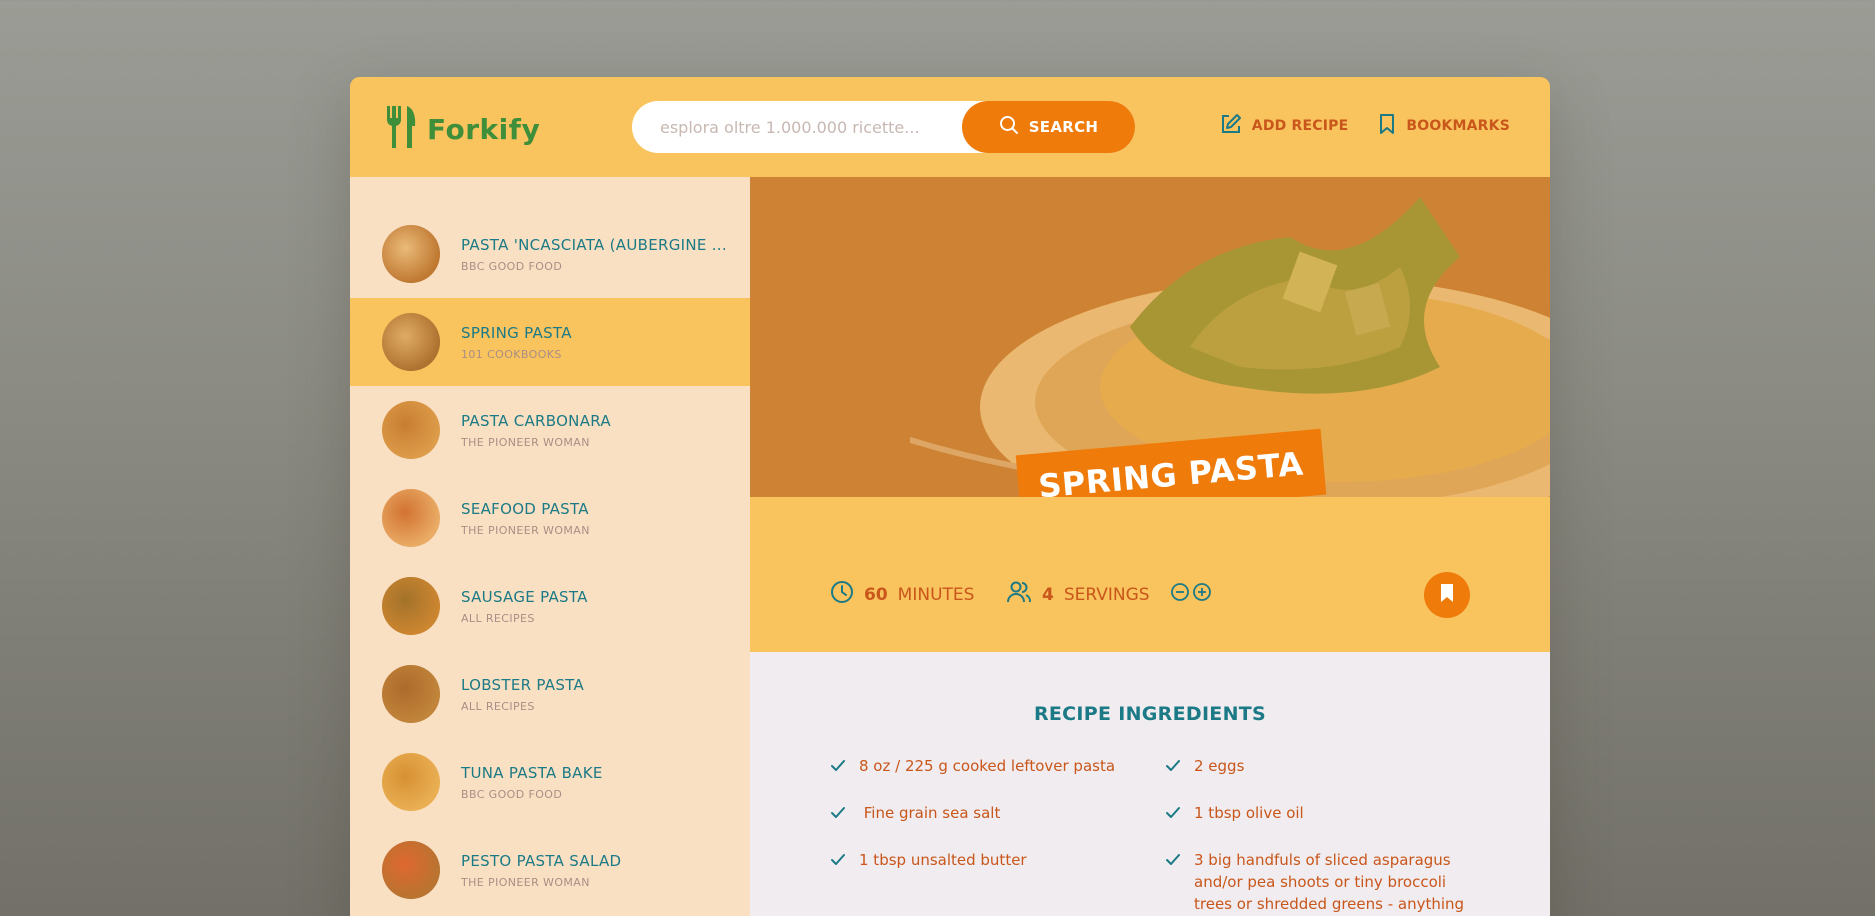 The height and width of the screenshot is (916, 1875). I want to click on result-item: PESTO PASTA SALAD THE PIONEER WOMAN, so click(550, 870).